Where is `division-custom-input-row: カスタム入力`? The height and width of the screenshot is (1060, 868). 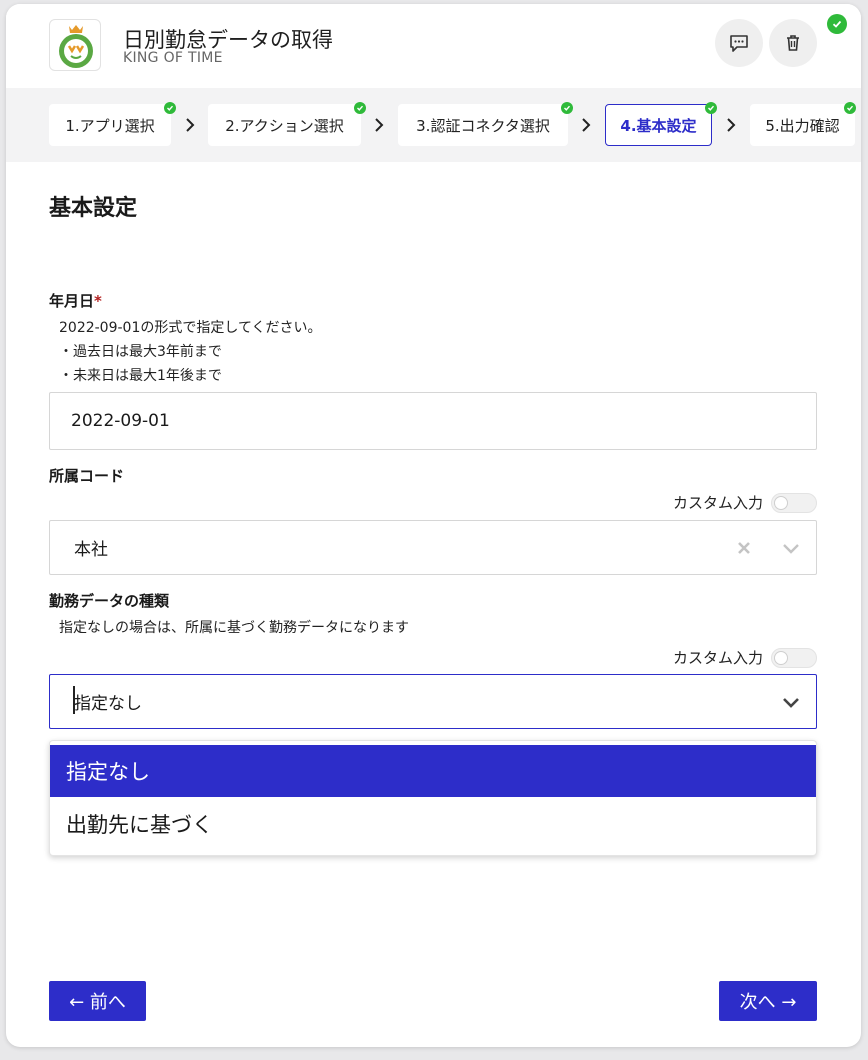
division-custom-input-row: カスタム入力 is located at coordinates (745, 502).